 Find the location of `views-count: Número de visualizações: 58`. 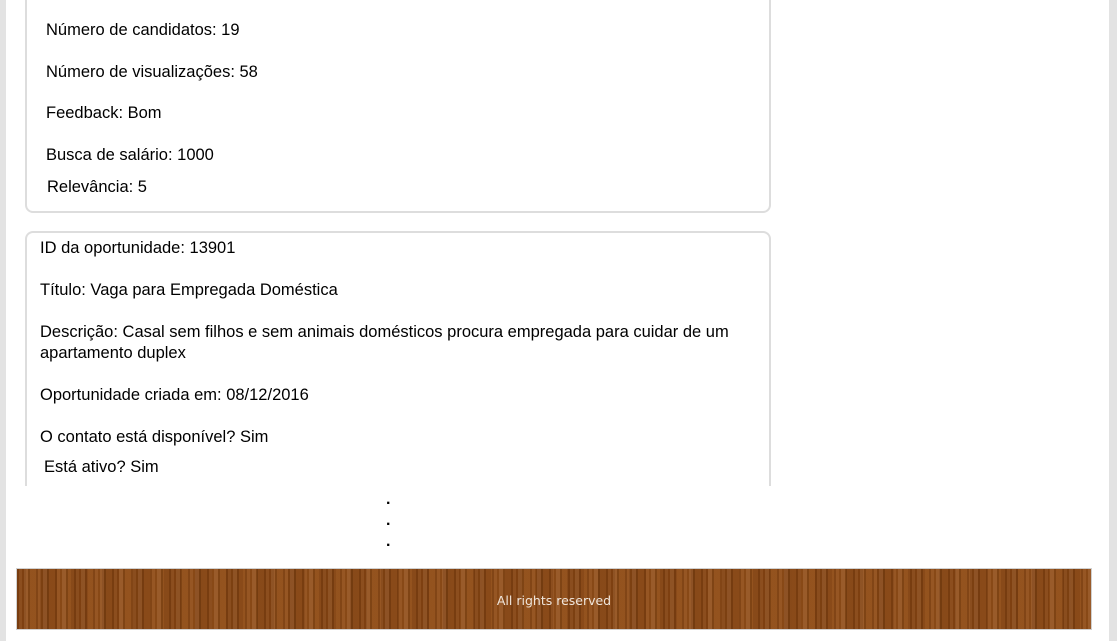

views-count: Número de visualizações: 58 is located at coordinates (152, 72).